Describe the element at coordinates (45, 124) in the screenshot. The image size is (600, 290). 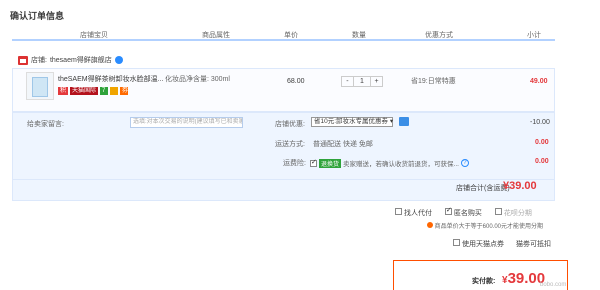
I see `memo-label: 给卖家留言:` at that location.